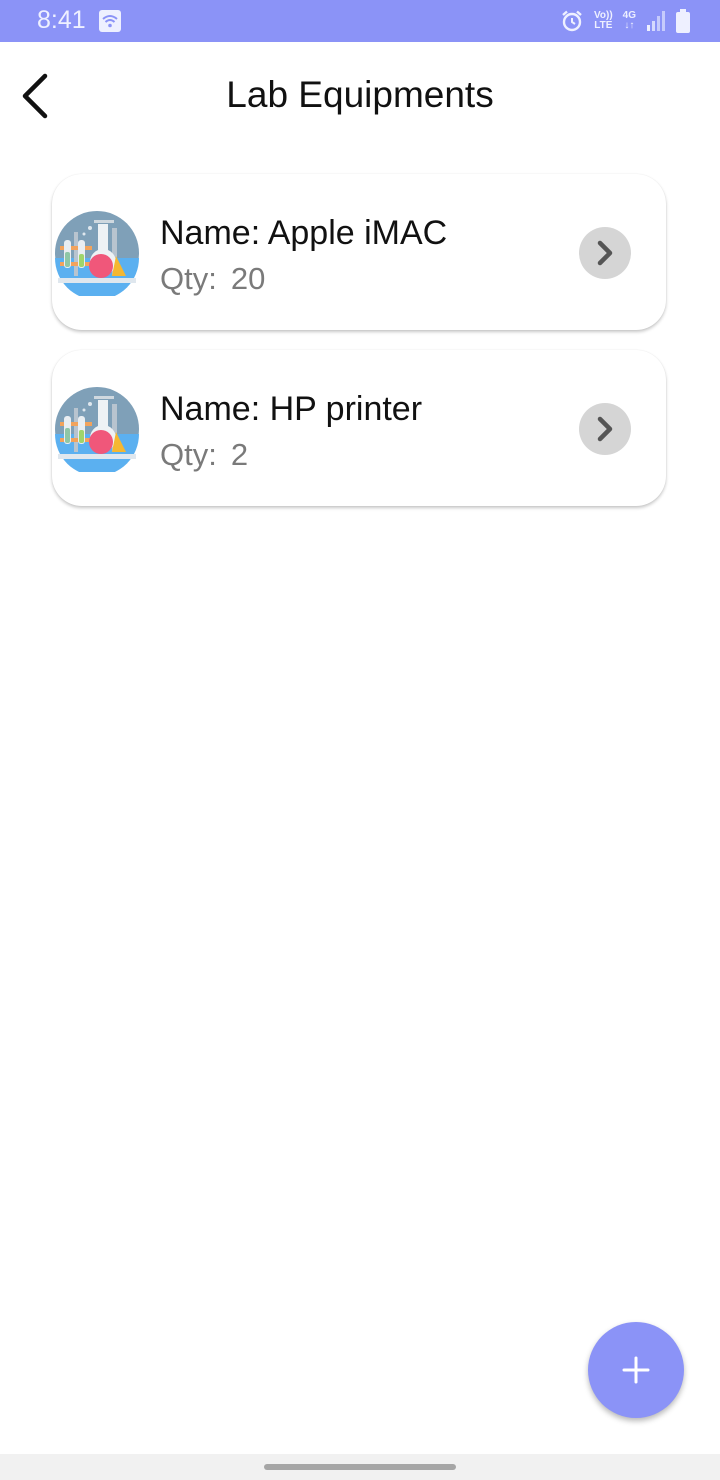 Image resolution: width=720 pixels, height=1480 pixels. What do you see at coordinates (357, 233) in the screenshot?
I see `name-value: Apple iMAC` at bounding box center [357, 233].